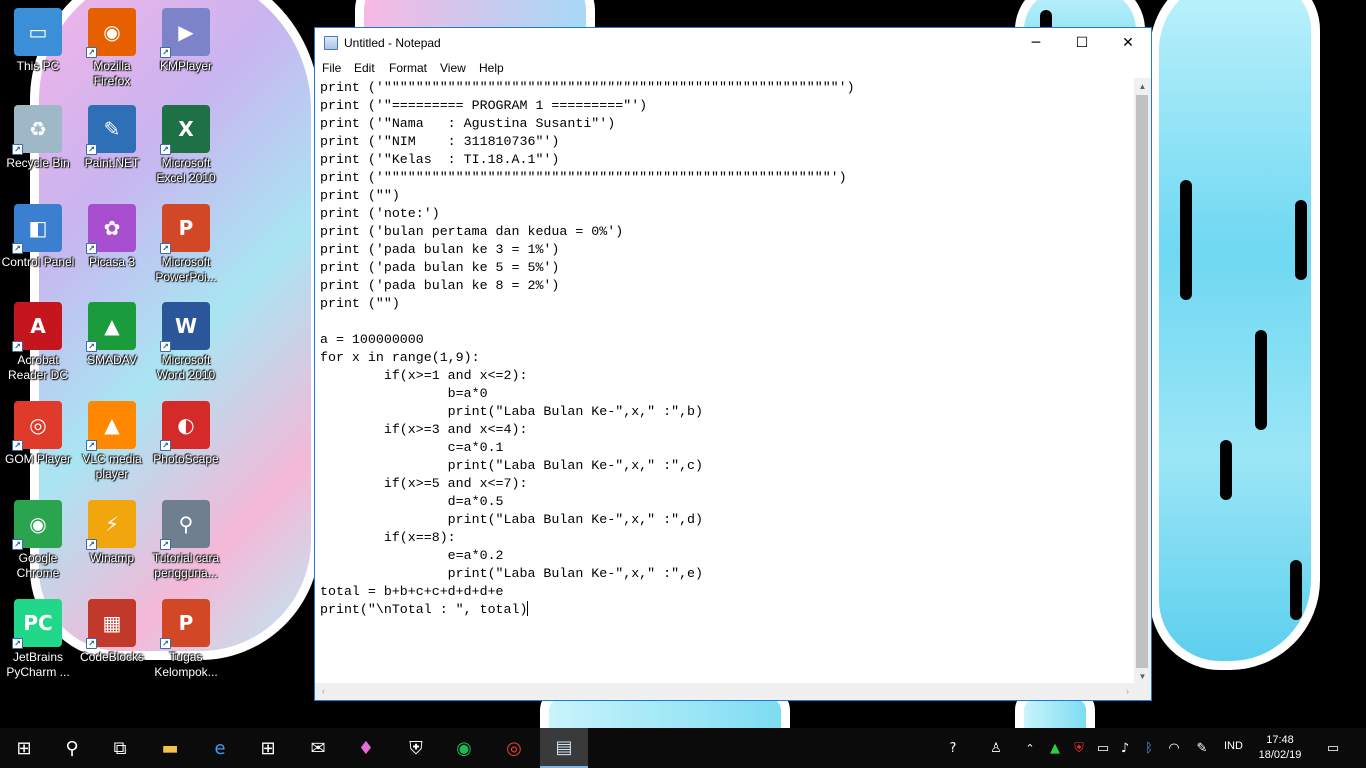  I want to click on chevron-up-icon: ⌃, so click(1030, 748).